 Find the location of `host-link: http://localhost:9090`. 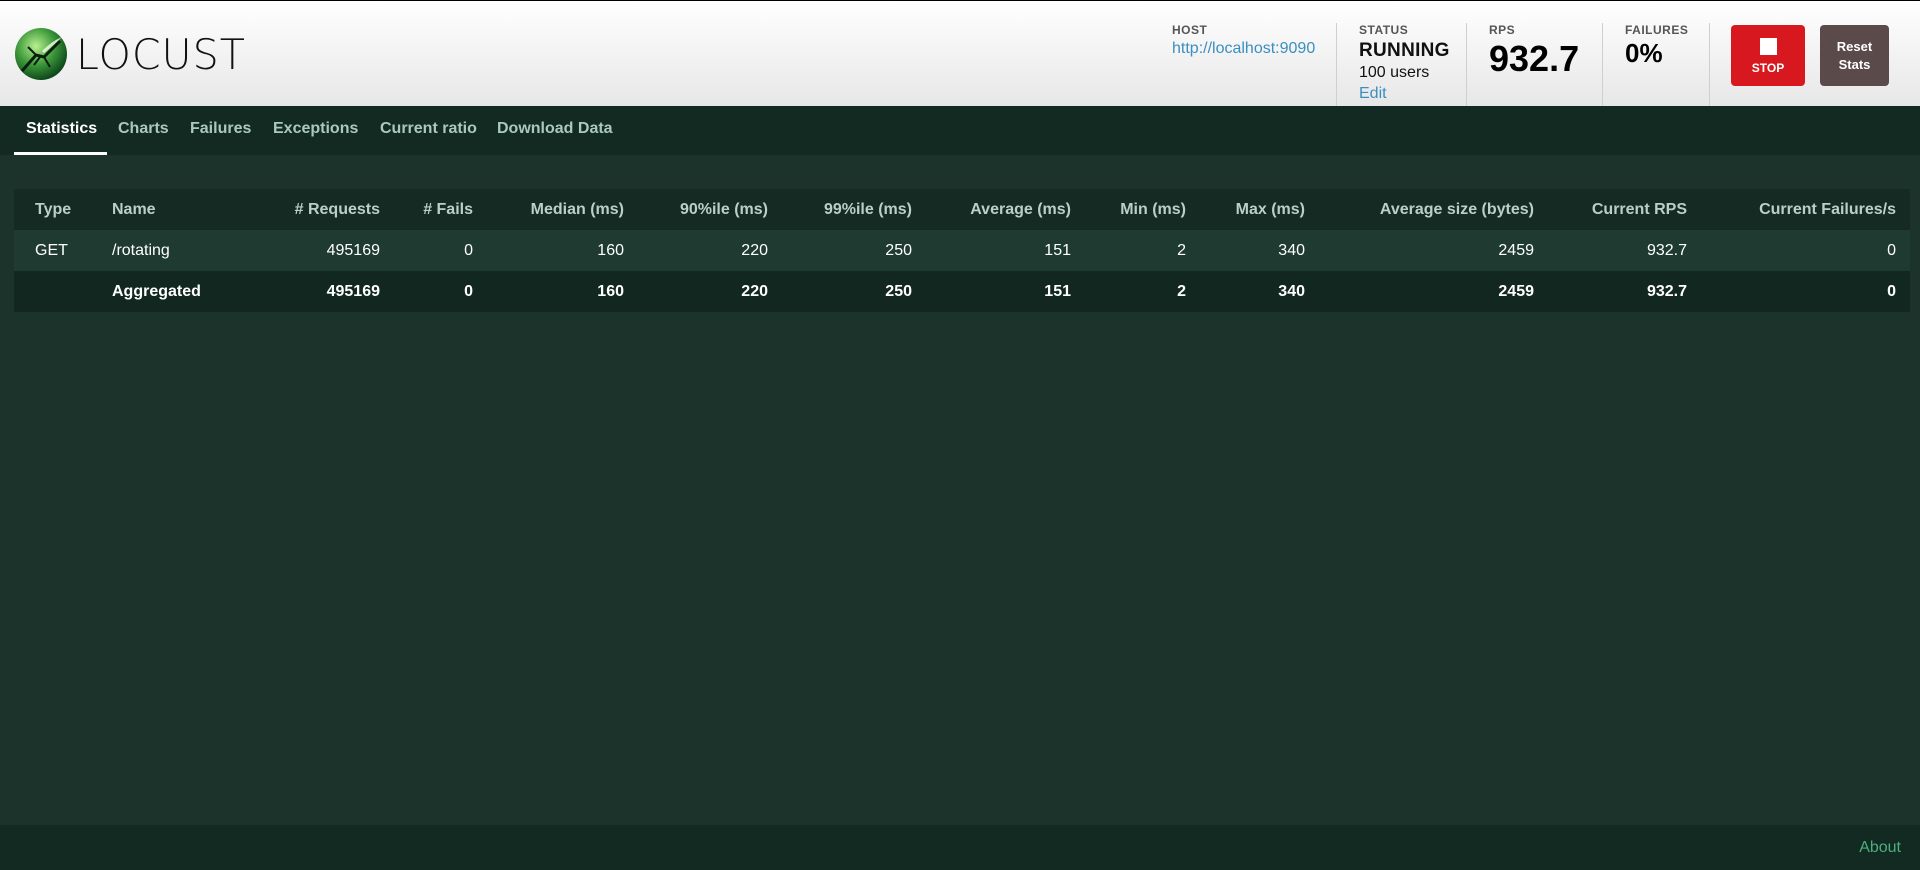

host-link: http://localhost:9090 is located at coordinates (1243, 49).